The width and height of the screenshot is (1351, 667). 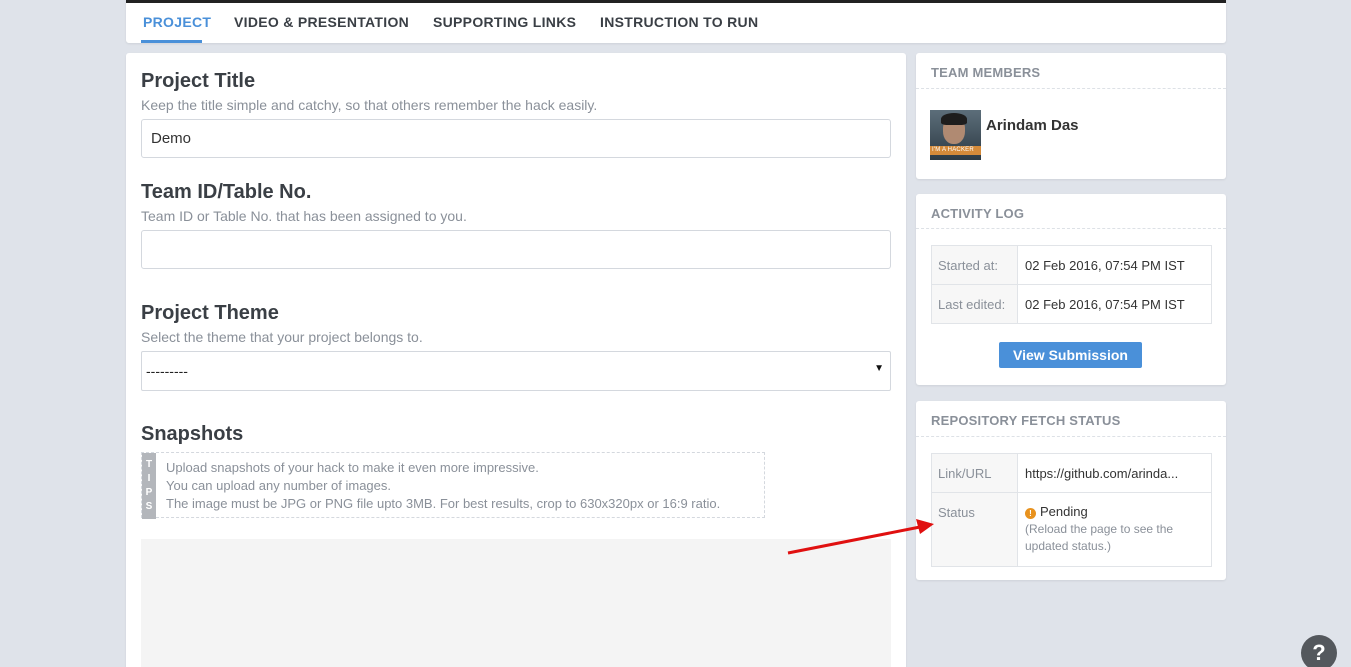 What do you see at coordinates (975, 473) in the screenshot?
I see `link-url-label: Link/URL` at bounding box center [975, 473].